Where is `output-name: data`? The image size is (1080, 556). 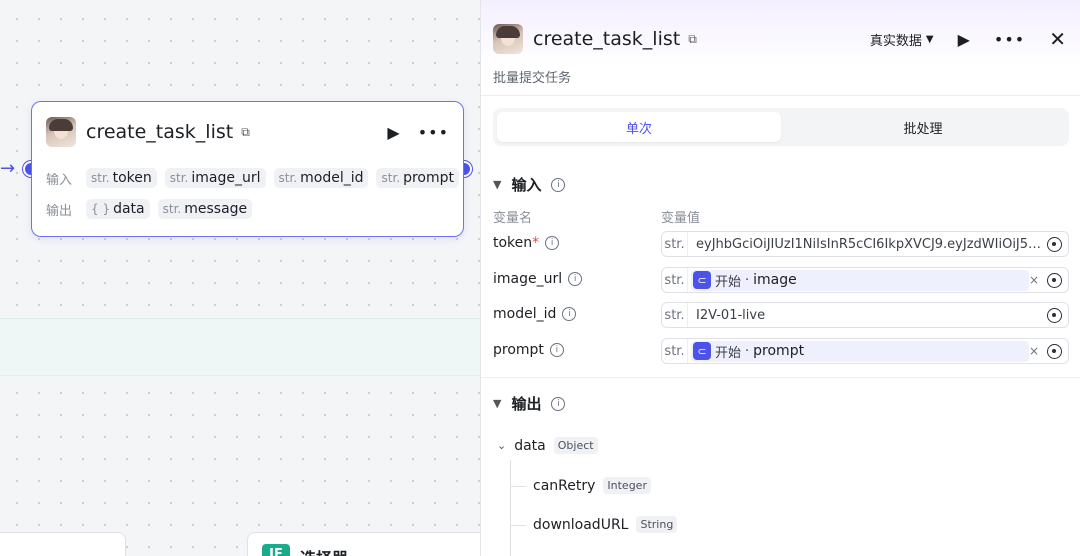
output-name: data is located at coordinates (530, 445).